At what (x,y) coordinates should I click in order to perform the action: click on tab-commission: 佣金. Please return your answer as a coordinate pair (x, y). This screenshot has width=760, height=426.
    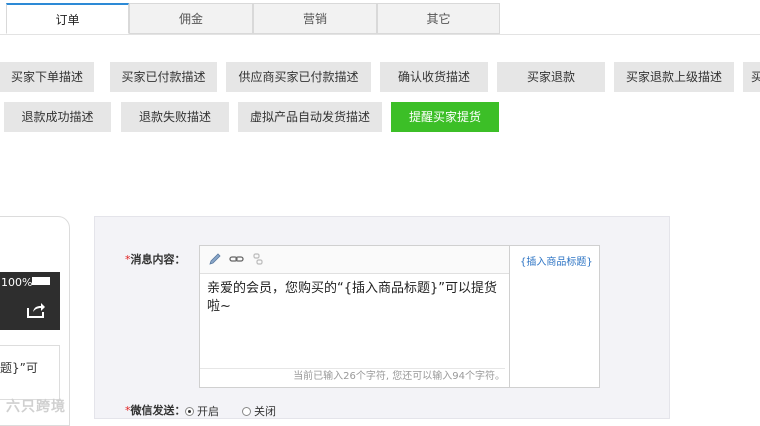
    Looking at the image, I should click on (191, 18).